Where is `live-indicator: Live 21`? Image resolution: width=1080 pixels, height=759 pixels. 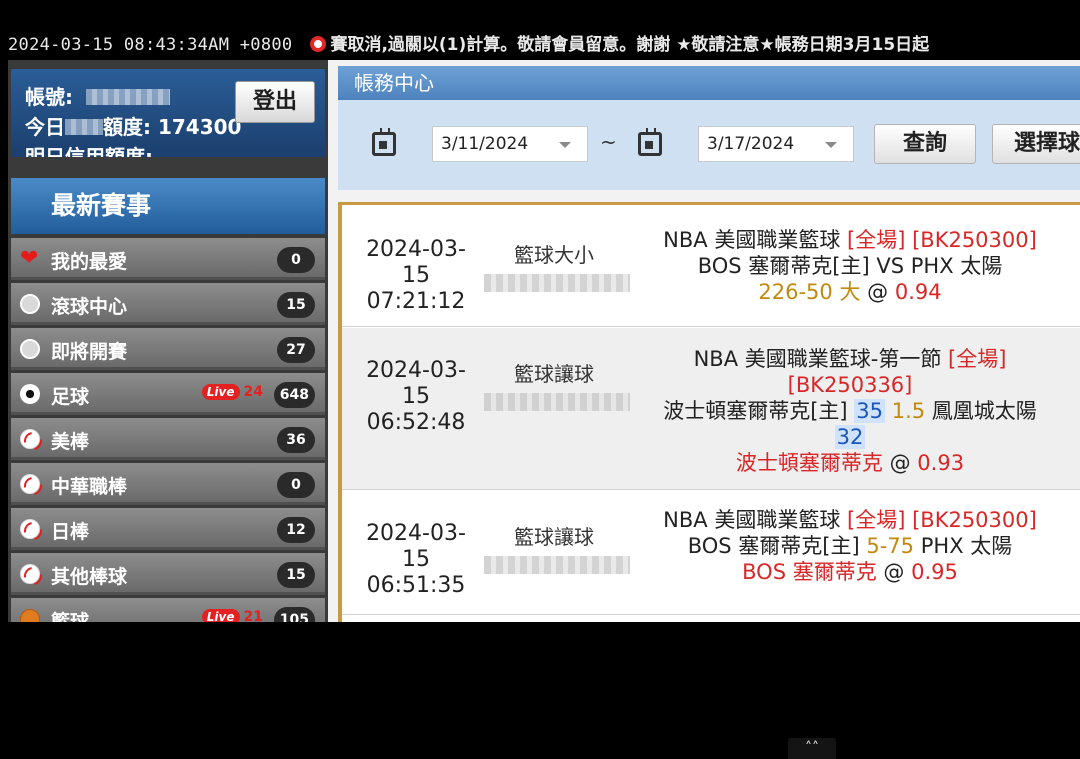 live-indicator: Live 21 is located at coordinates (232, 615).